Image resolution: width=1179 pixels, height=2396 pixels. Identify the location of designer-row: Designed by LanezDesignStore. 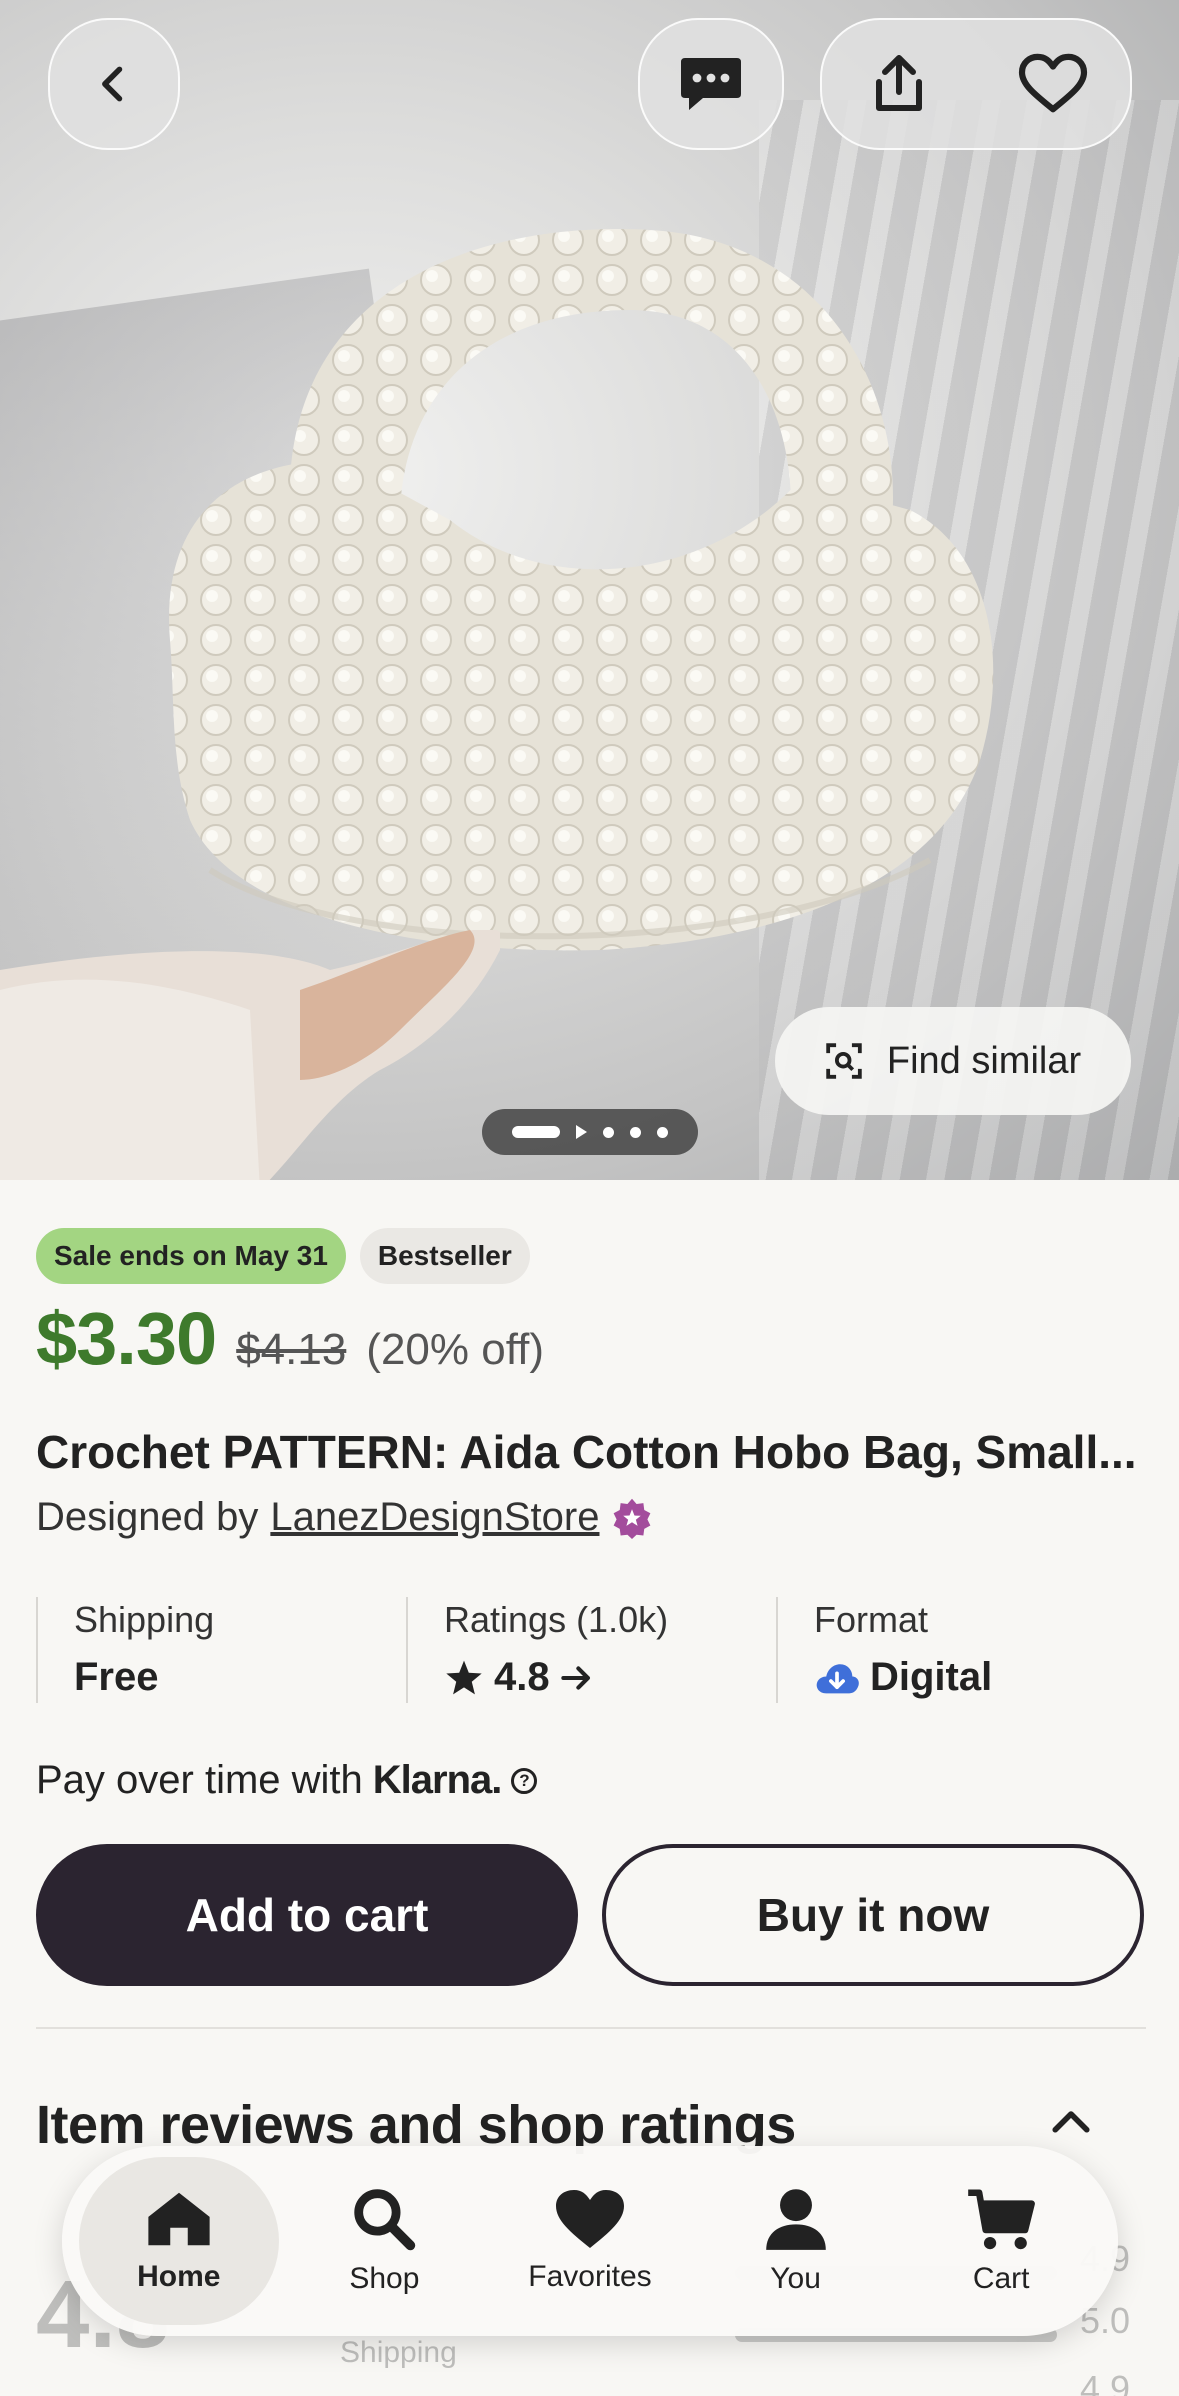
(344, 1517).